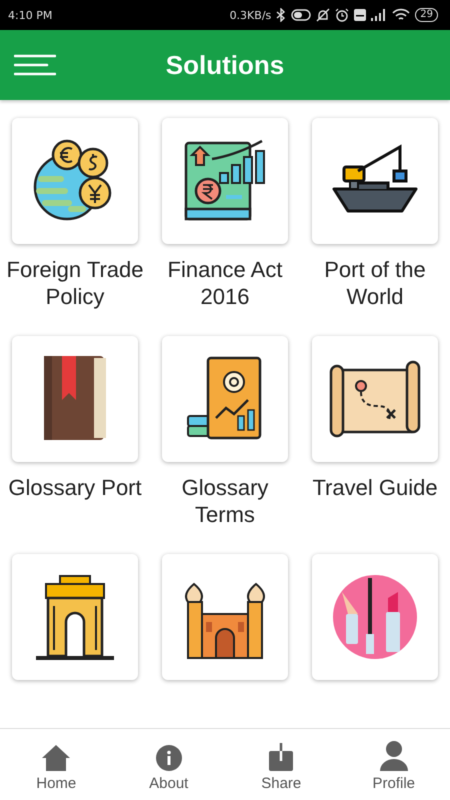  I want to click on nav-tab: Share, so click(281, 764).